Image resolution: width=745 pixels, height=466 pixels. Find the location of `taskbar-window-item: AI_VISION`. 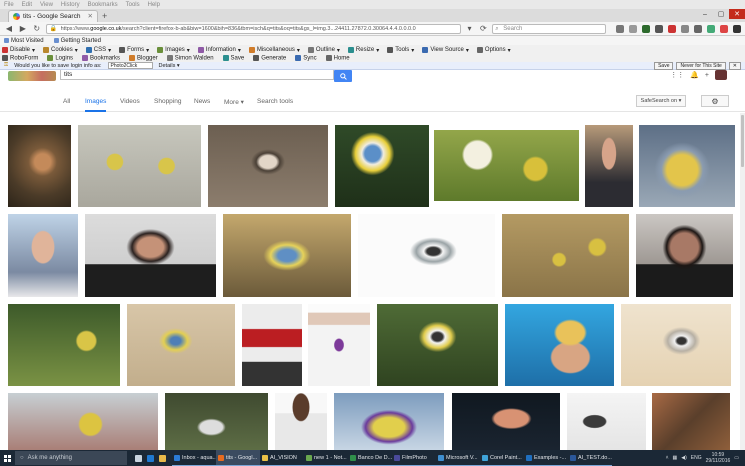

taskbar-window-item: AI_VISION is located at coordinates (282, 458).